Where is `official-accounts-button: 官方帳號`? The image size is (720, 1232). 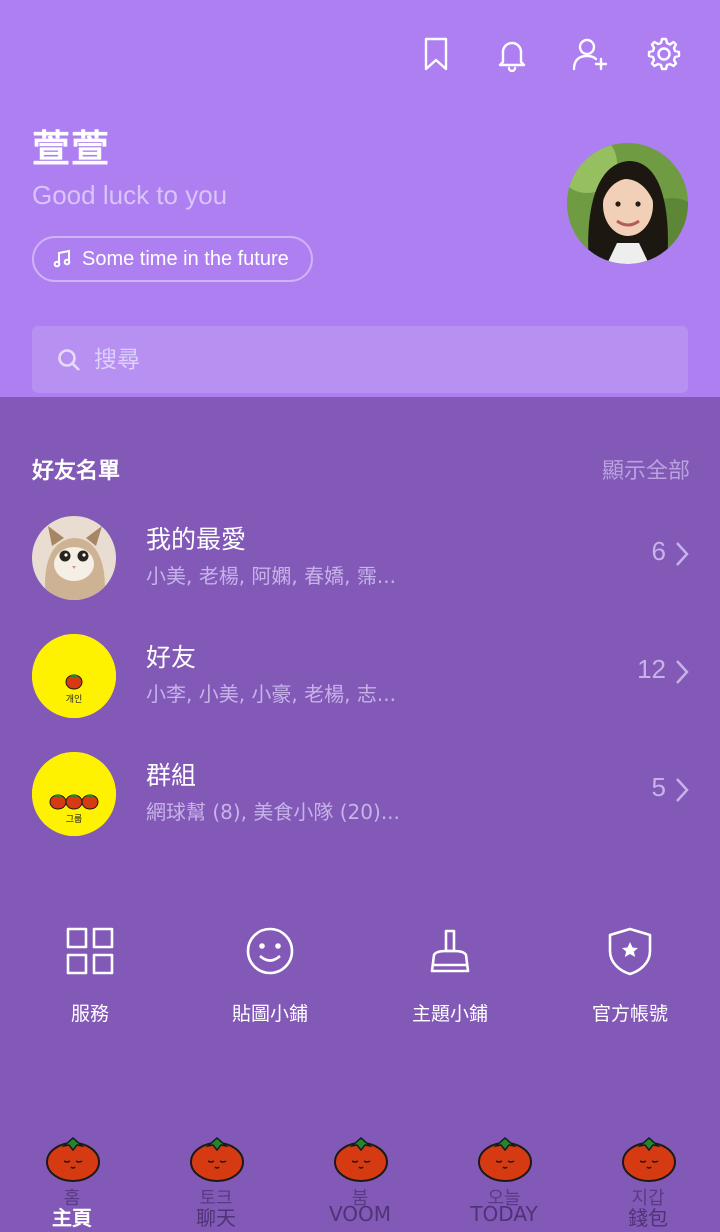
official-accounts-button: 官方帳號 is located at coordinates (630, 980).